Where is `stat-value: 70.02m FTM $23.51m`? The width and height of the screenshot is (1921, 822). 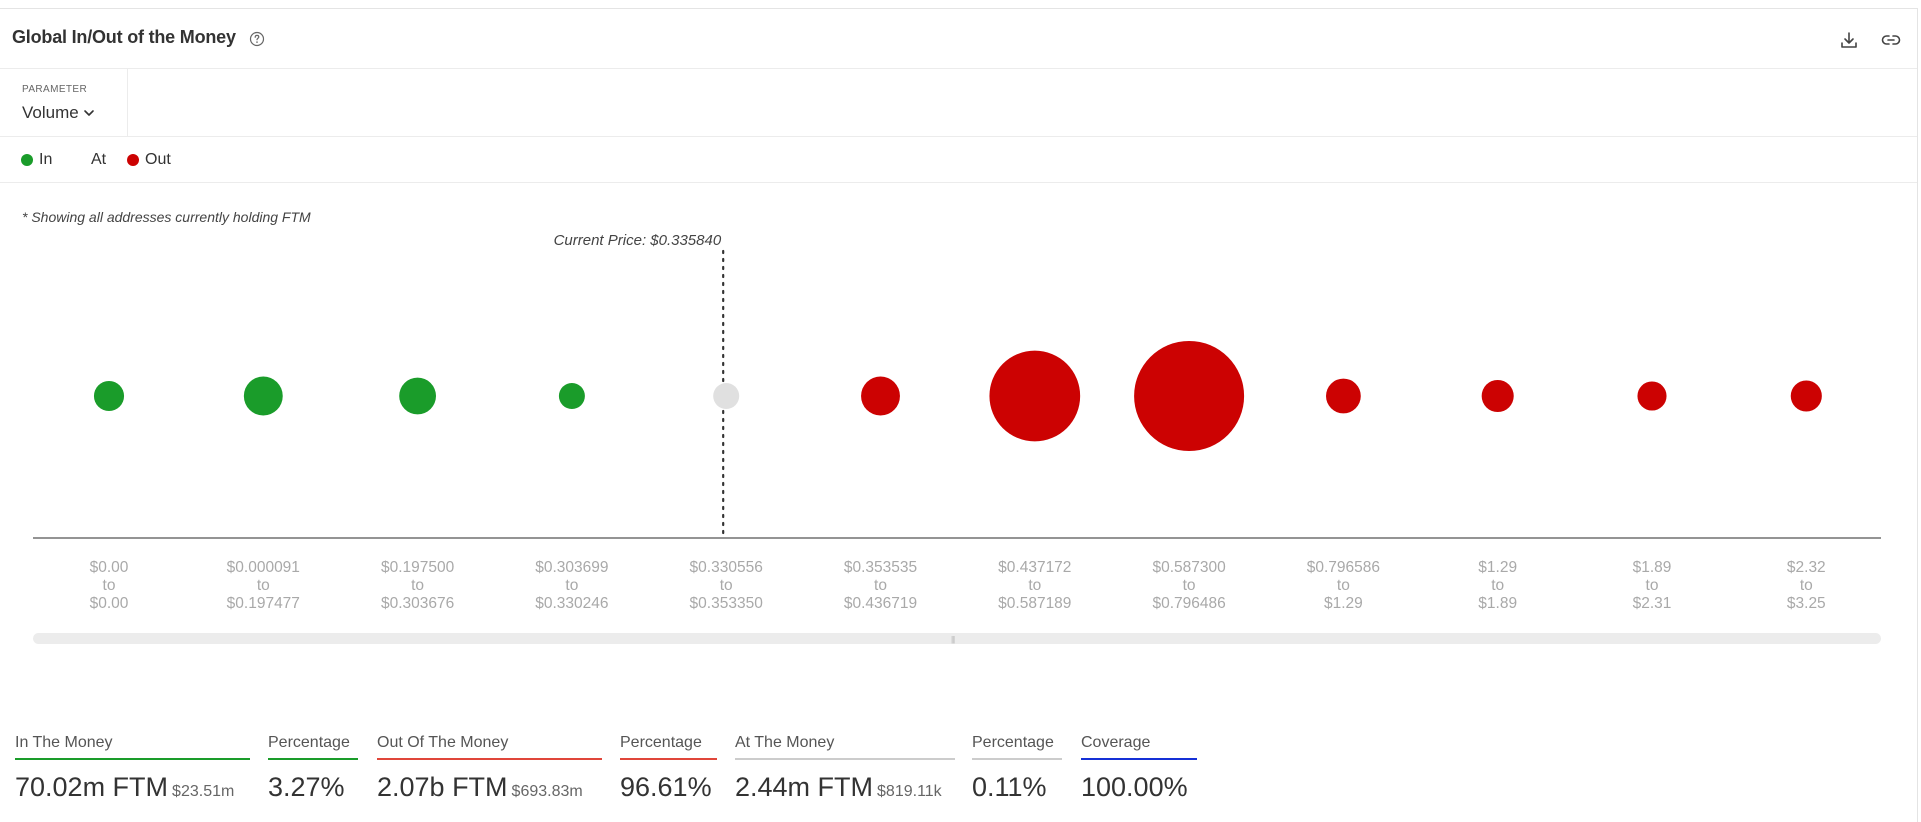 stat-value: 70.02m FTM $23.51m is located at coordinates (132, 787).